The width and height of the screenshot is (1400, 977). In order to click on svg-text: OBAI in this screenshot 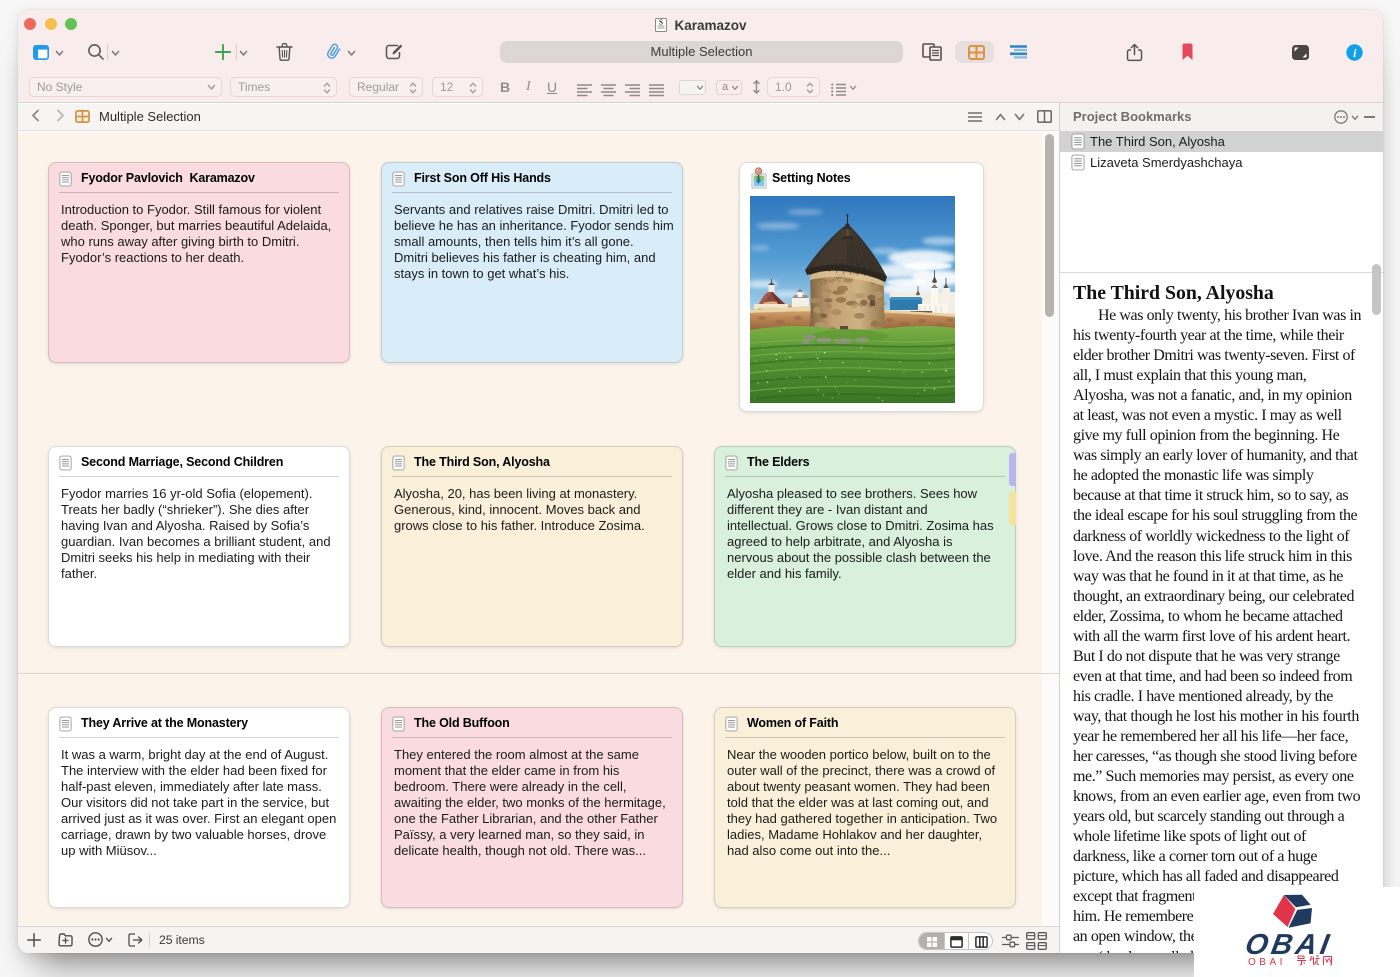, I will do `click(1267, 962)`.